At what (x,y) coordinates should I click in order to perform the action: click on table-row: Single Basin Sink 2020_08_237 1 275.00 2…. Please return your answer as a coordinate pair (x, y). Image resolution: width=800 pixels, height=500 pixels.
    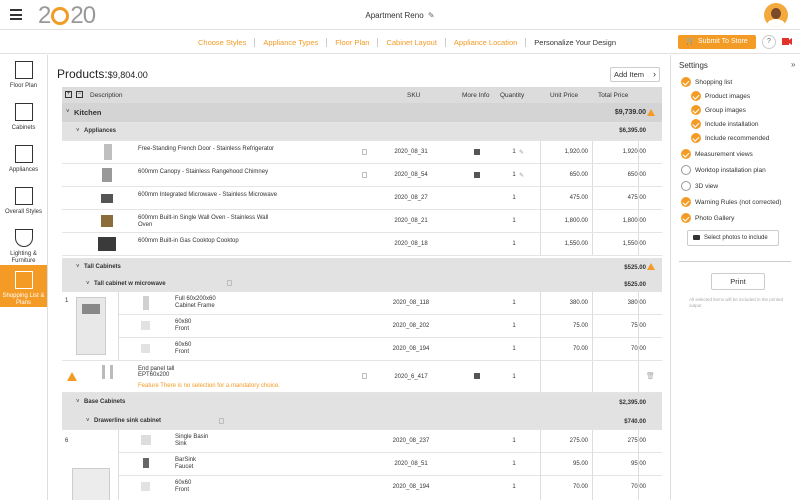
    Looking at the image, I should click on (390, 441).